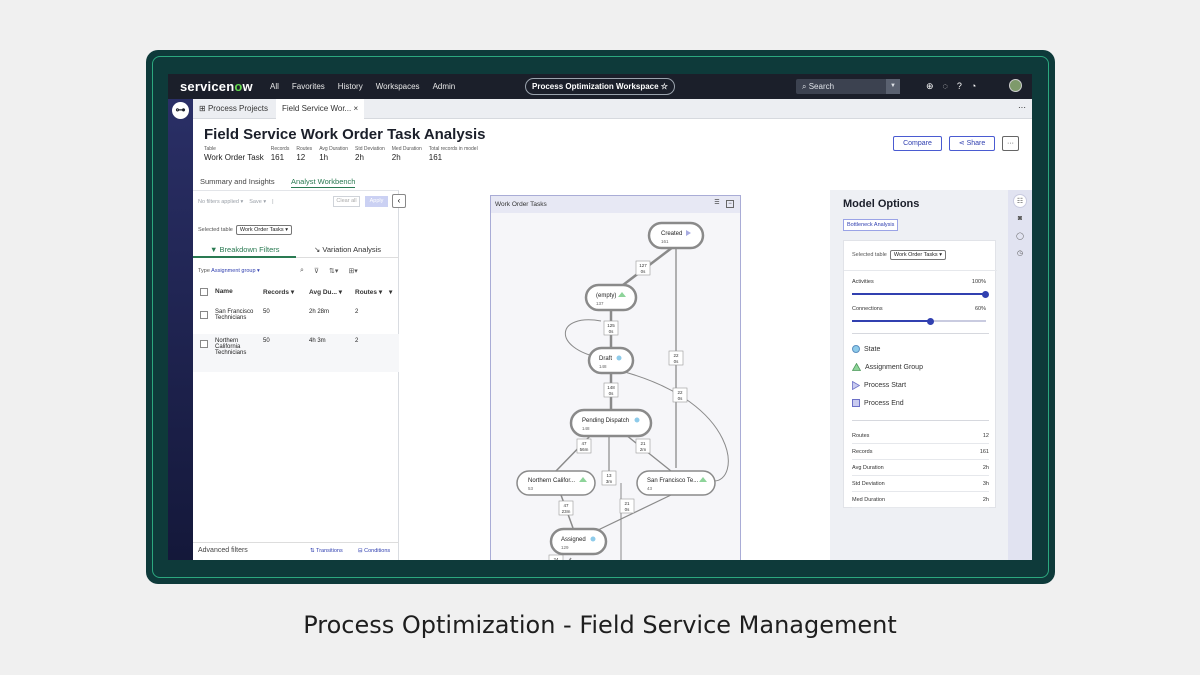 The height and width of the screenshot is (675, 1200). I want to click on metric-avg-duration: Avg Duration 2h, so click(920, 468).